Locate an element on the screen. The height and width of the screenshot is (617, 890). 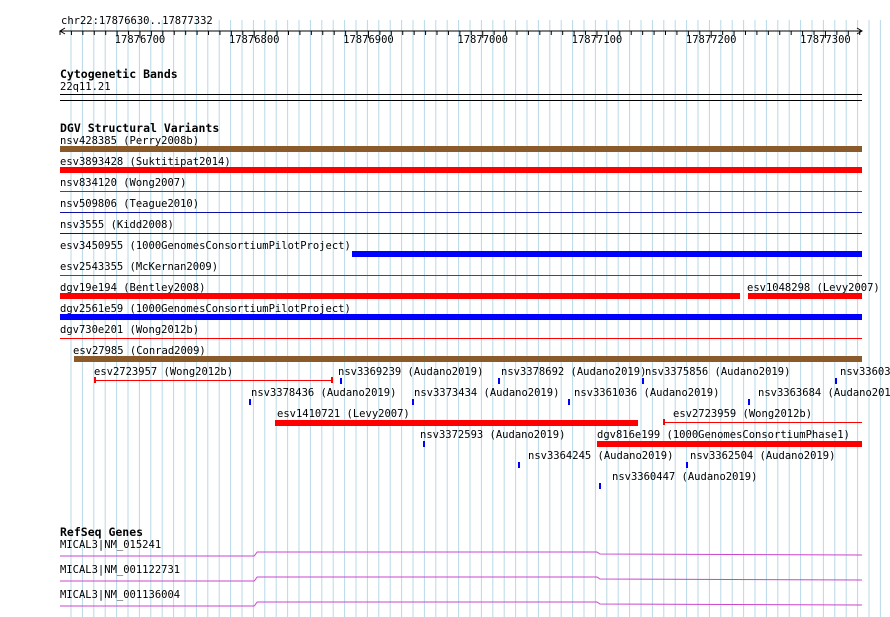
dgv-track-title: DGV Structural Variants is located at coordinates (140, 128).